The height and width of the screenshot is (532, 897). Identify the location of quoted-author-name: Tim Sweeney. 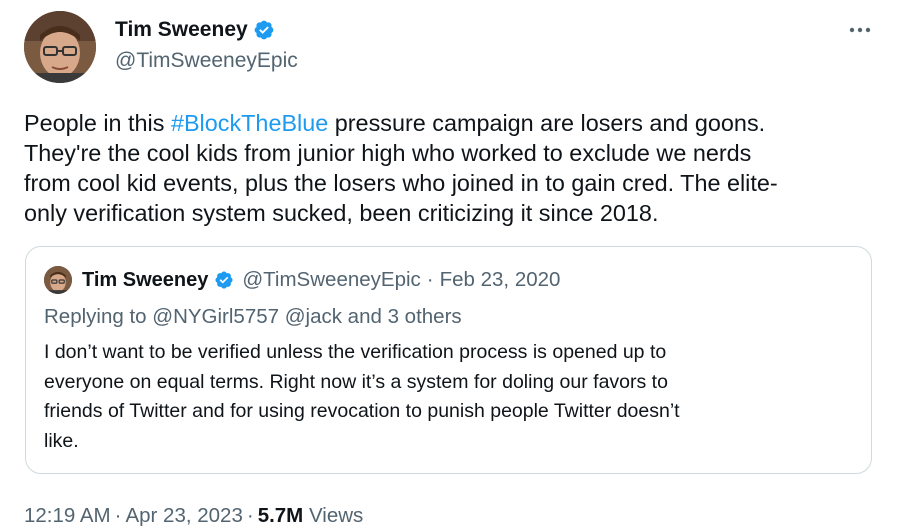
(145, 280).